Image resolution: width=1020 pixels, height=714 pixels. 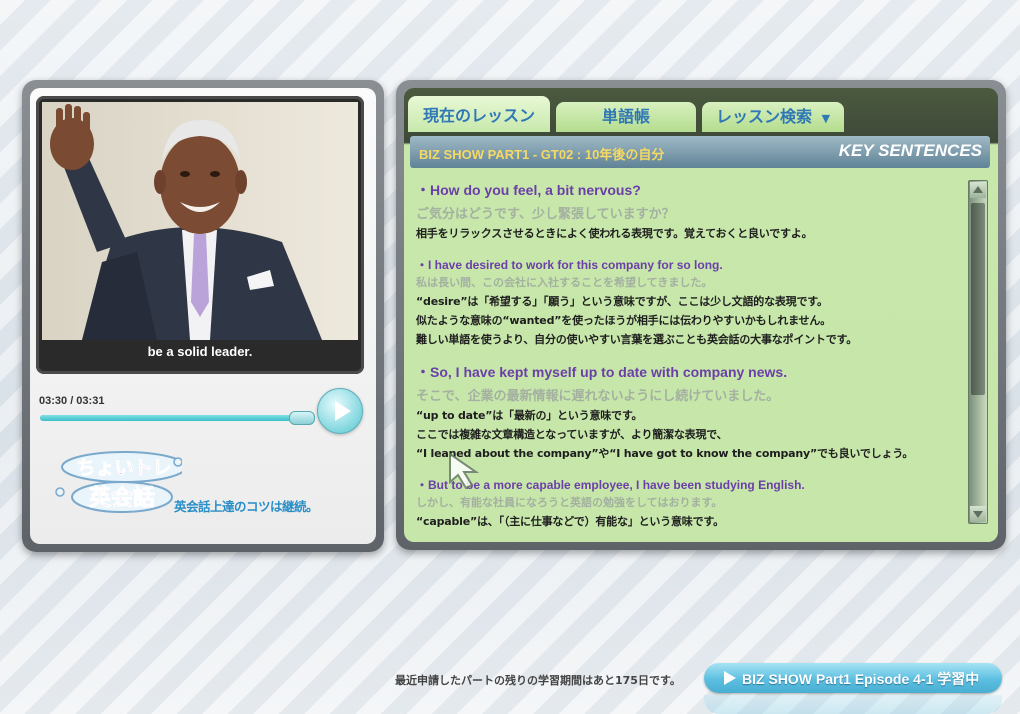 I want to click on sentence-note: ここでは複雑な文章構造となっていますが、より簡潔な表現で、, so click(x=572, y=434).